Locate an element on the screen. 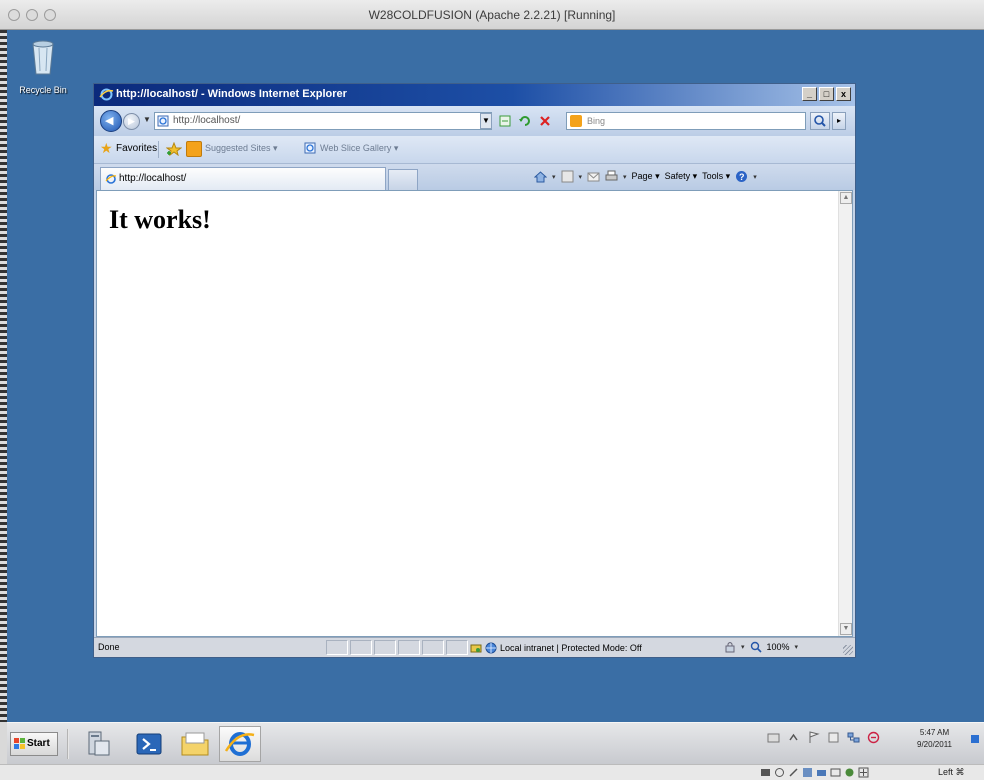  search-button is located at coordinates (820, 121).